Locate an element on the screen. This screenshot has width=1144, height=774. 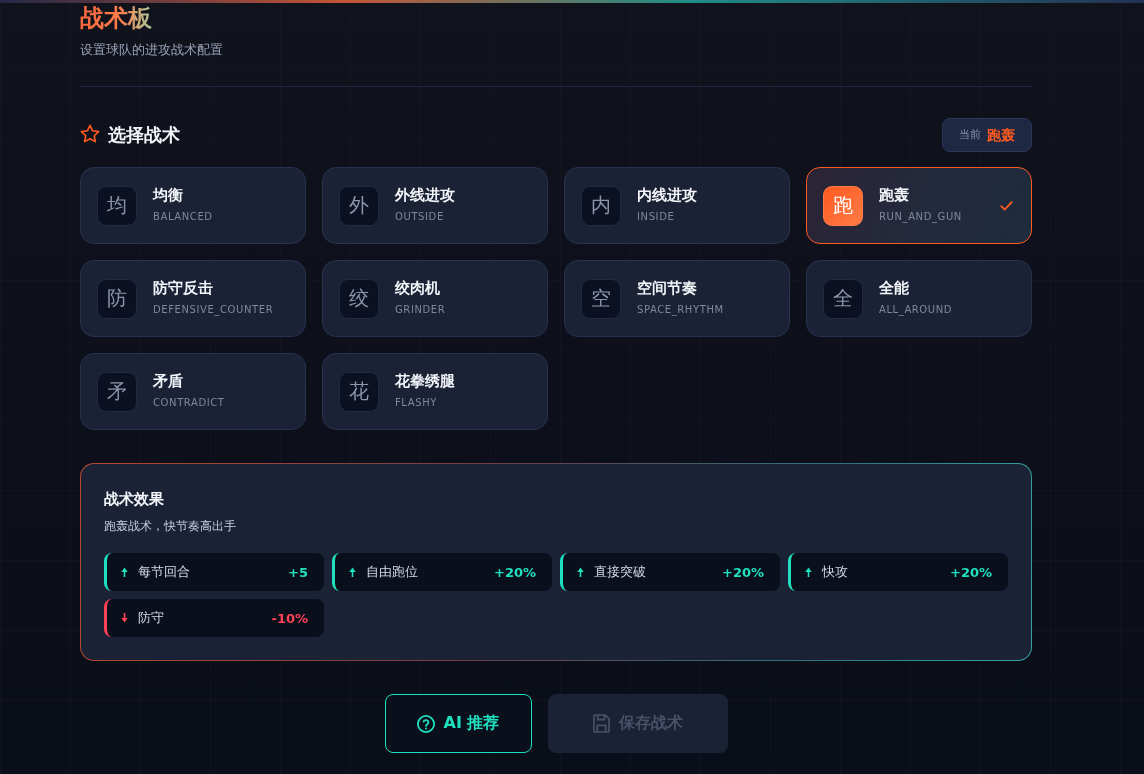
effect-label: 直接突破 is located at coordinates (620, 572).